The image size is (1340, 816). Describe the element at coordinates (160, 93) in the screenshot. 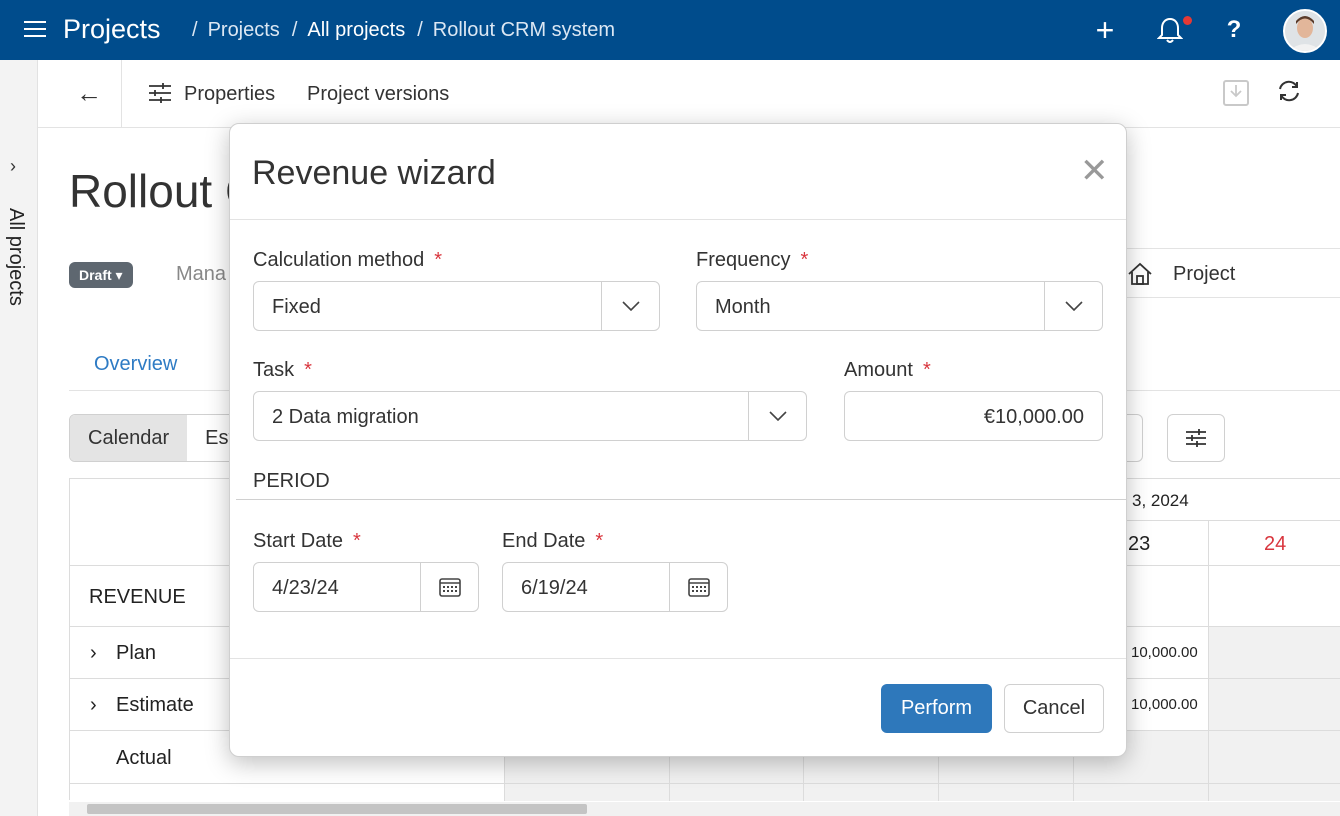

I see `sliders-icon` at that location.